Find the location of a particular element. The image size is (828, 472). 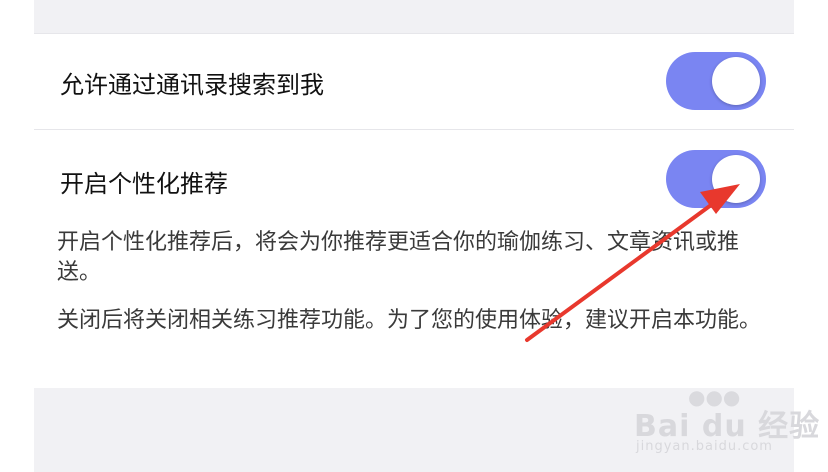

personalized-description-2: 关闭后将关闭相关练习推荐功能。为了您的使用体验，建议开启本功能。 is located at coordinates (409, 320).